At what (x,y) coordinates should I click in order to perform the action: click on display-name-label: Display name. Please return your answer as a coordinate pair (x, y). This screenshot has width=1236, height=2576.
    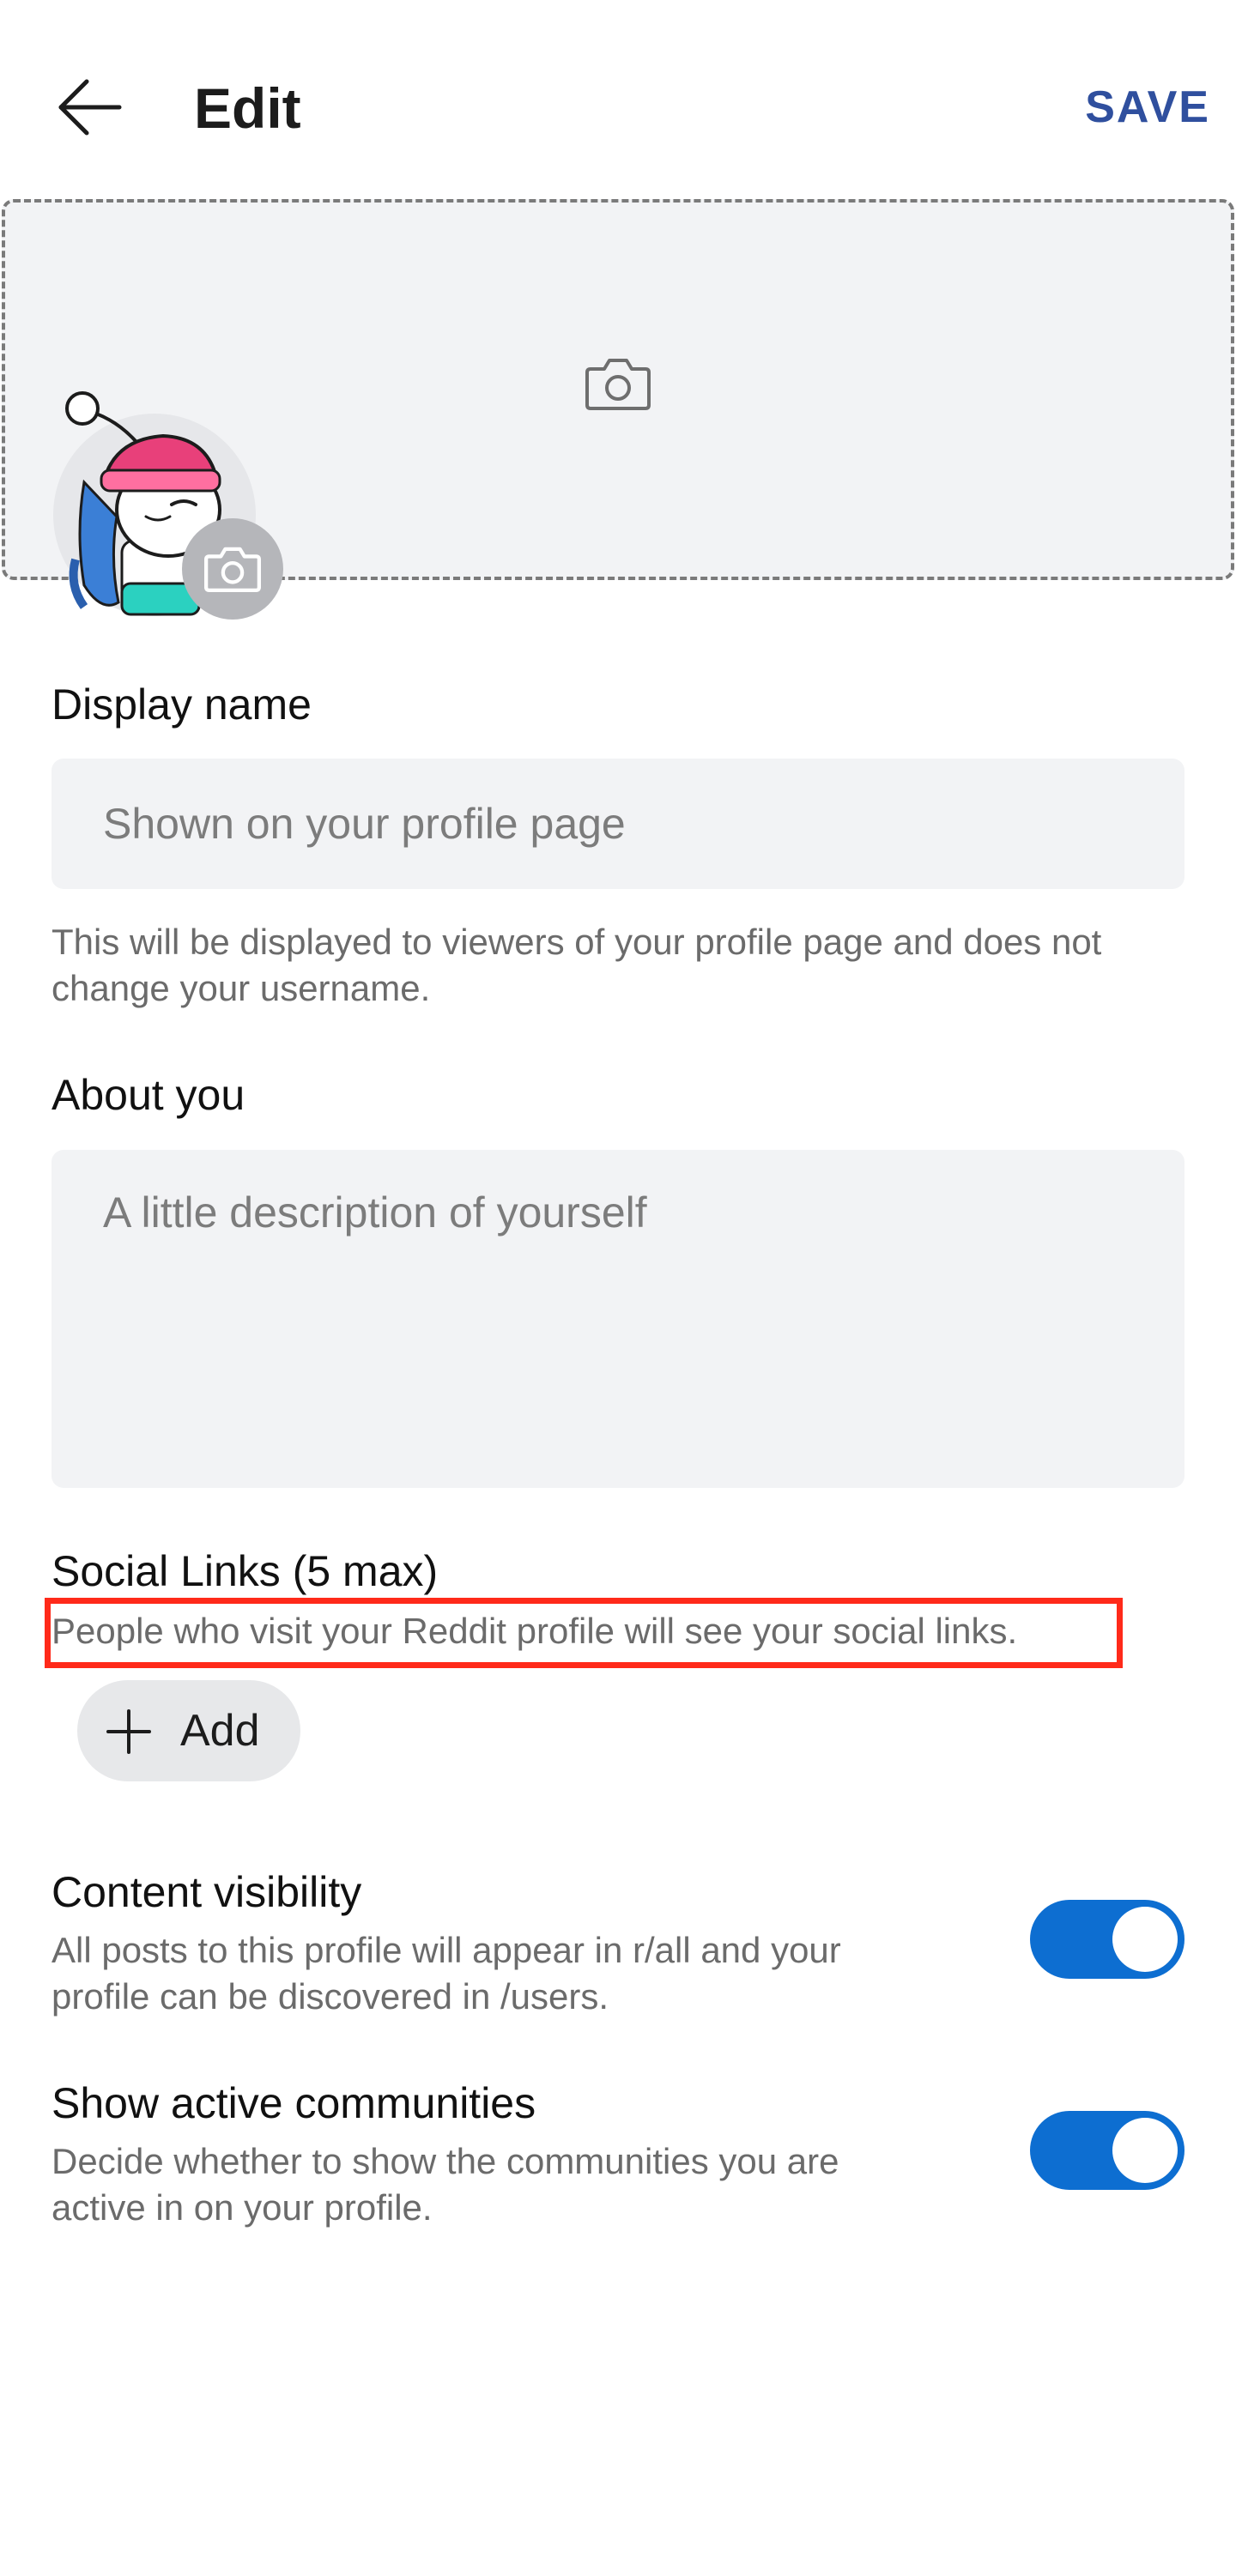
    Looking at the image, I should click on (182, 704).